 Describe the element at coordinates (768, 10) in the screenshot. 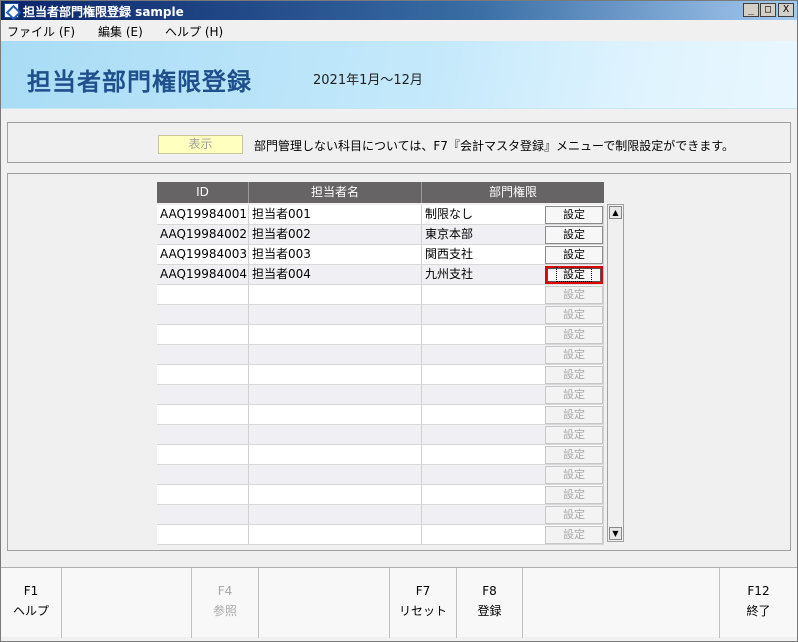

I see `maximize-button: □` at that location.